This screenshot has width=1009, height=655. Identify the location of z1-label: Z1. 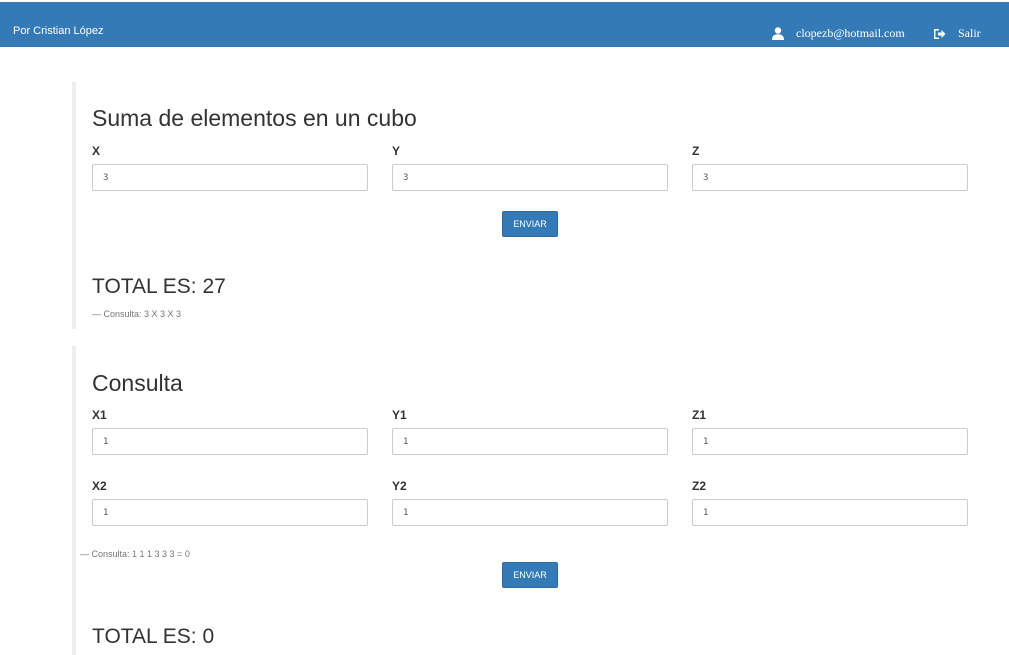
(699, 415).